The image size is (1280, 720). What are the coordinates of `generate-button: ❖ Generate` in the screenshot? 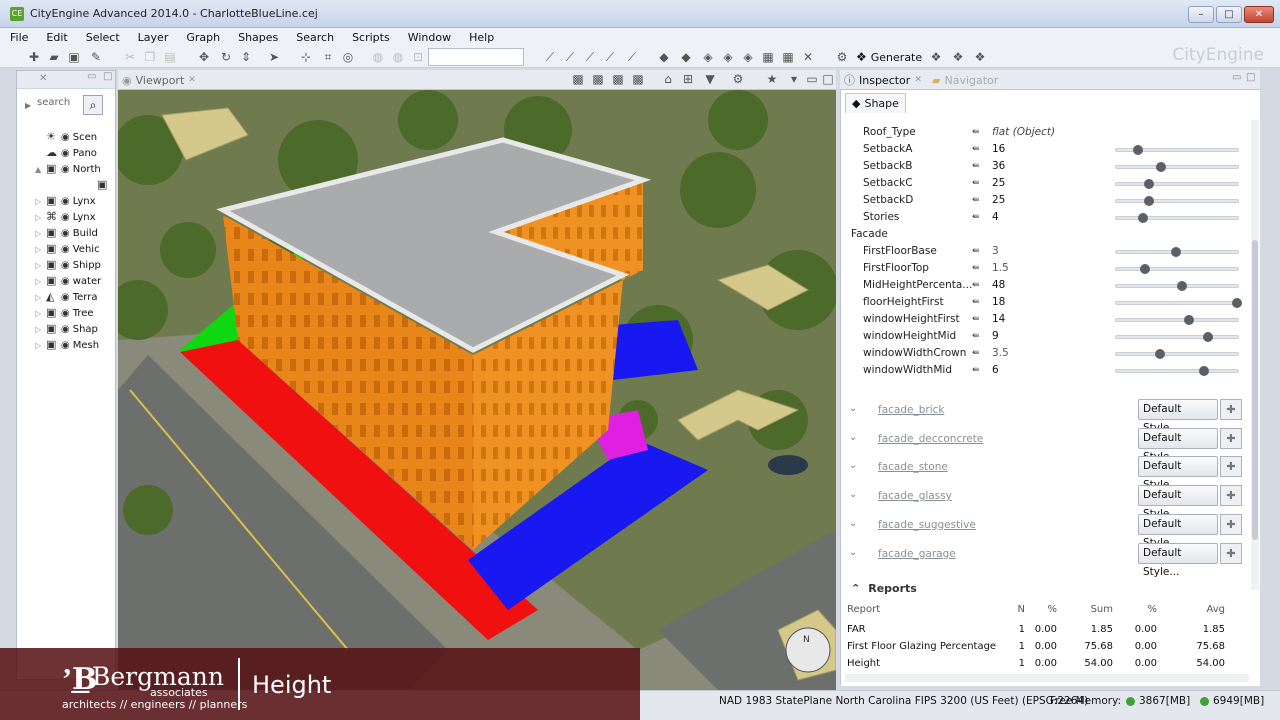 It's located at (889, 57).